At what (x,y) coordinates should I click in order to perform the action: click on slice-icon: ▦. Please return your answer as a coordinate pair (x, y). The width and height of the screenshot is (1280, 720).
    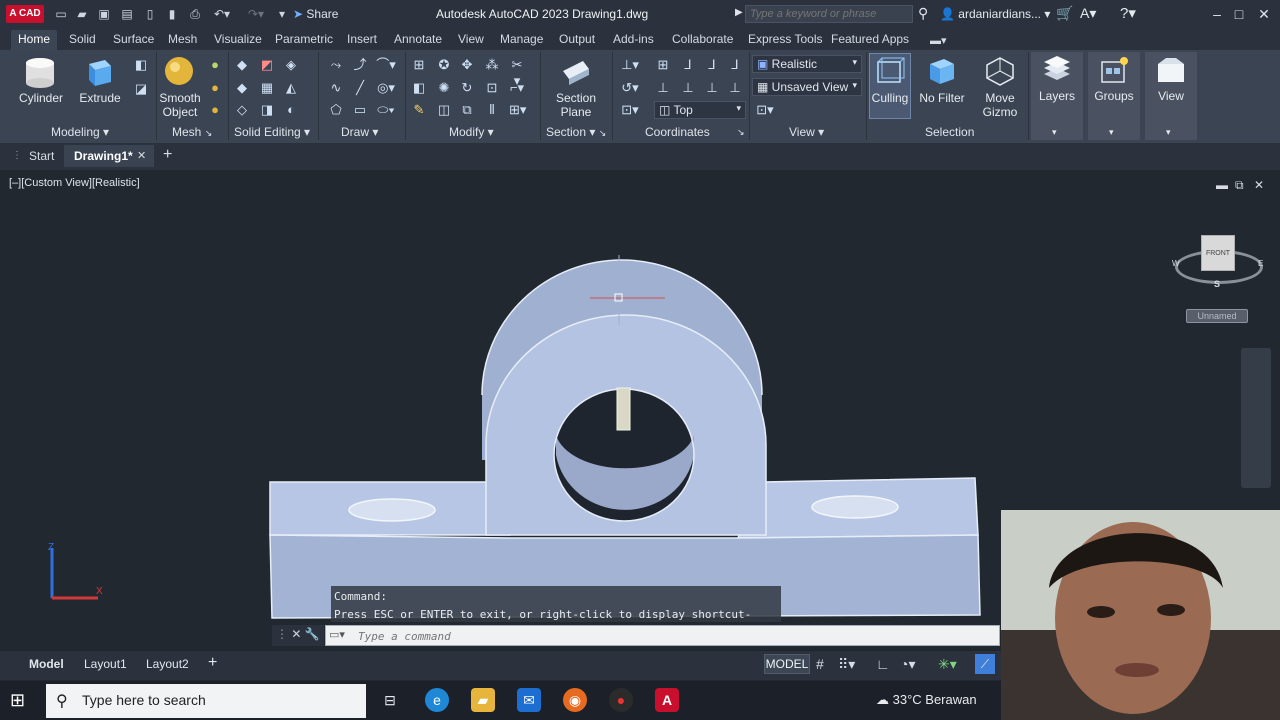
    Looking at the image, I should click on (267, 88).